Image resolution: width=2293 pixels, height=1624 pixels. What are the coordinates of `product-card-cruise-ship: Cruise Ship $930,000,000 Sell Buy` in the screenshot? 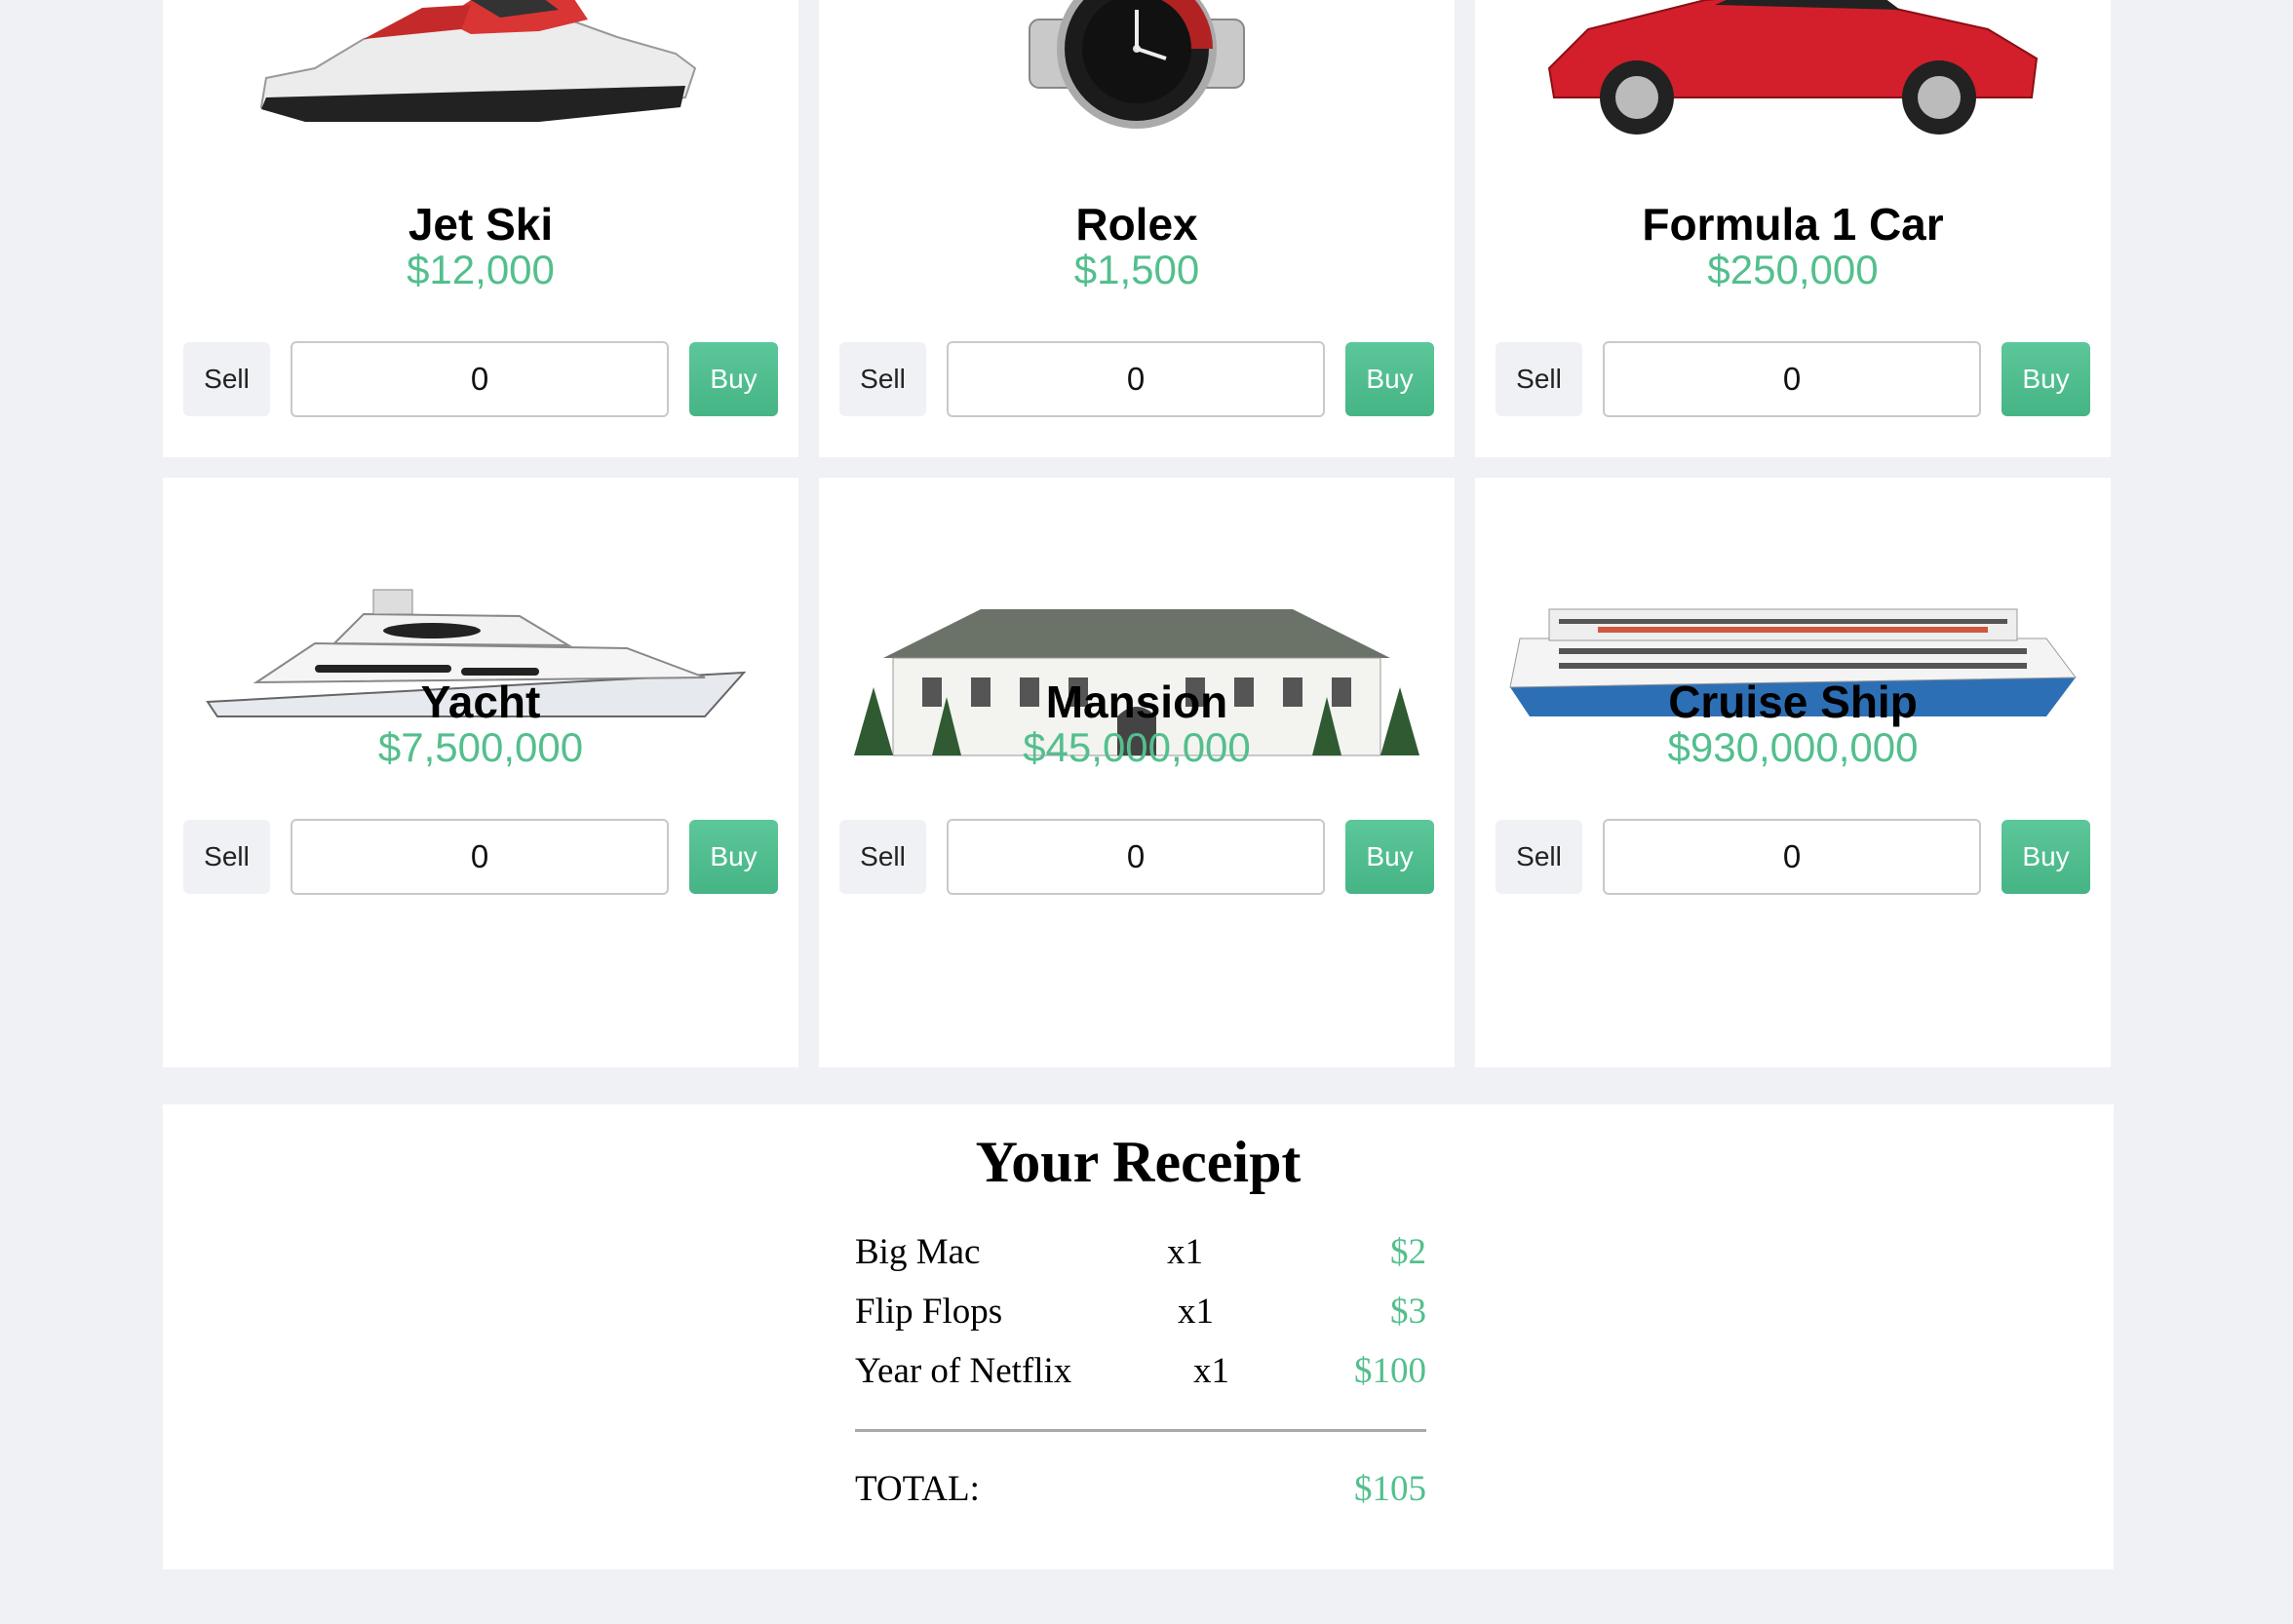 It's located at (1793, 773).